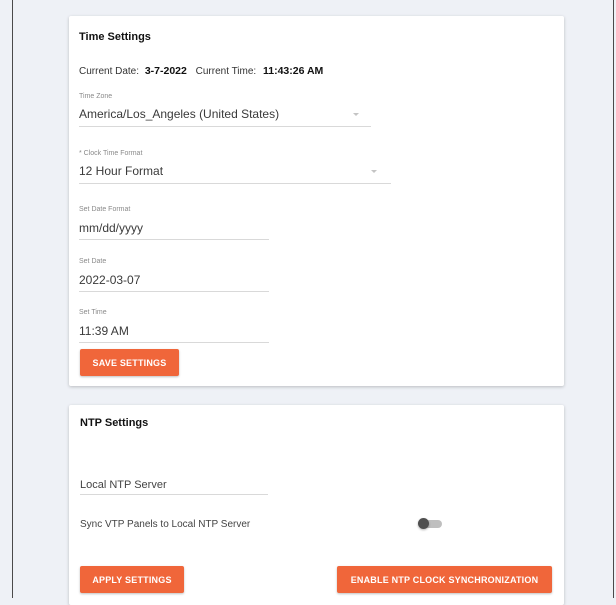  Describe the element at coordinates (123, 485) in the screenshot. I see `local-ntp-server-placeholder: Local NTP Server` at that location.